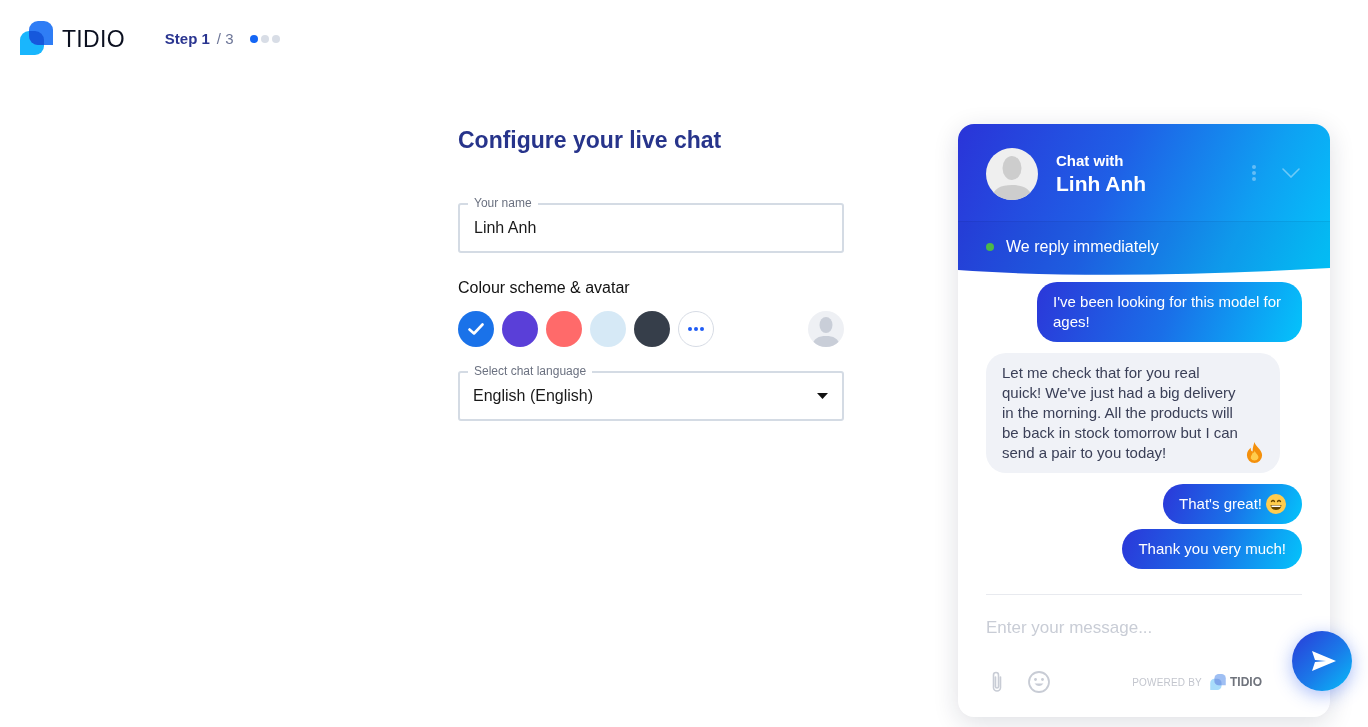 The image size is (1368, 727). What do you see at coordinates (590, 140) in the screenshot?
I see `page-title: Configure your live chat` at bounding box center [590, 140].